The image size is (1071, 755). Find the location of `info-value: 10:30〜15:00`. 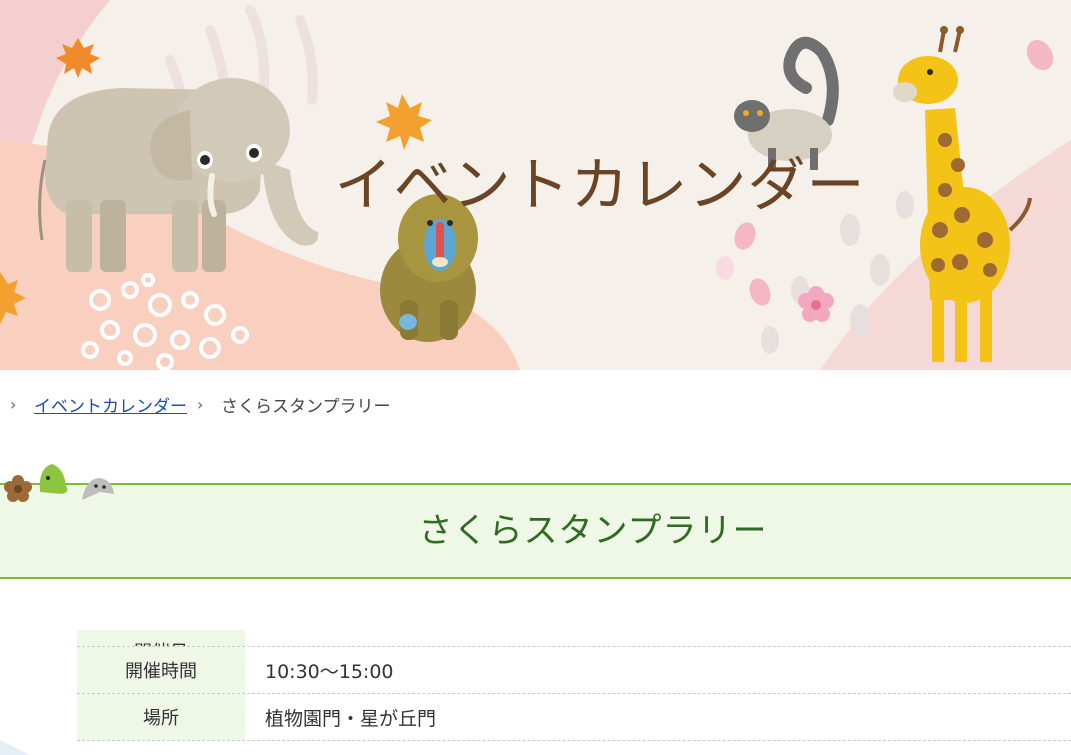

info-value: 10:30〜15:00 is located at coordinates (329, 671).